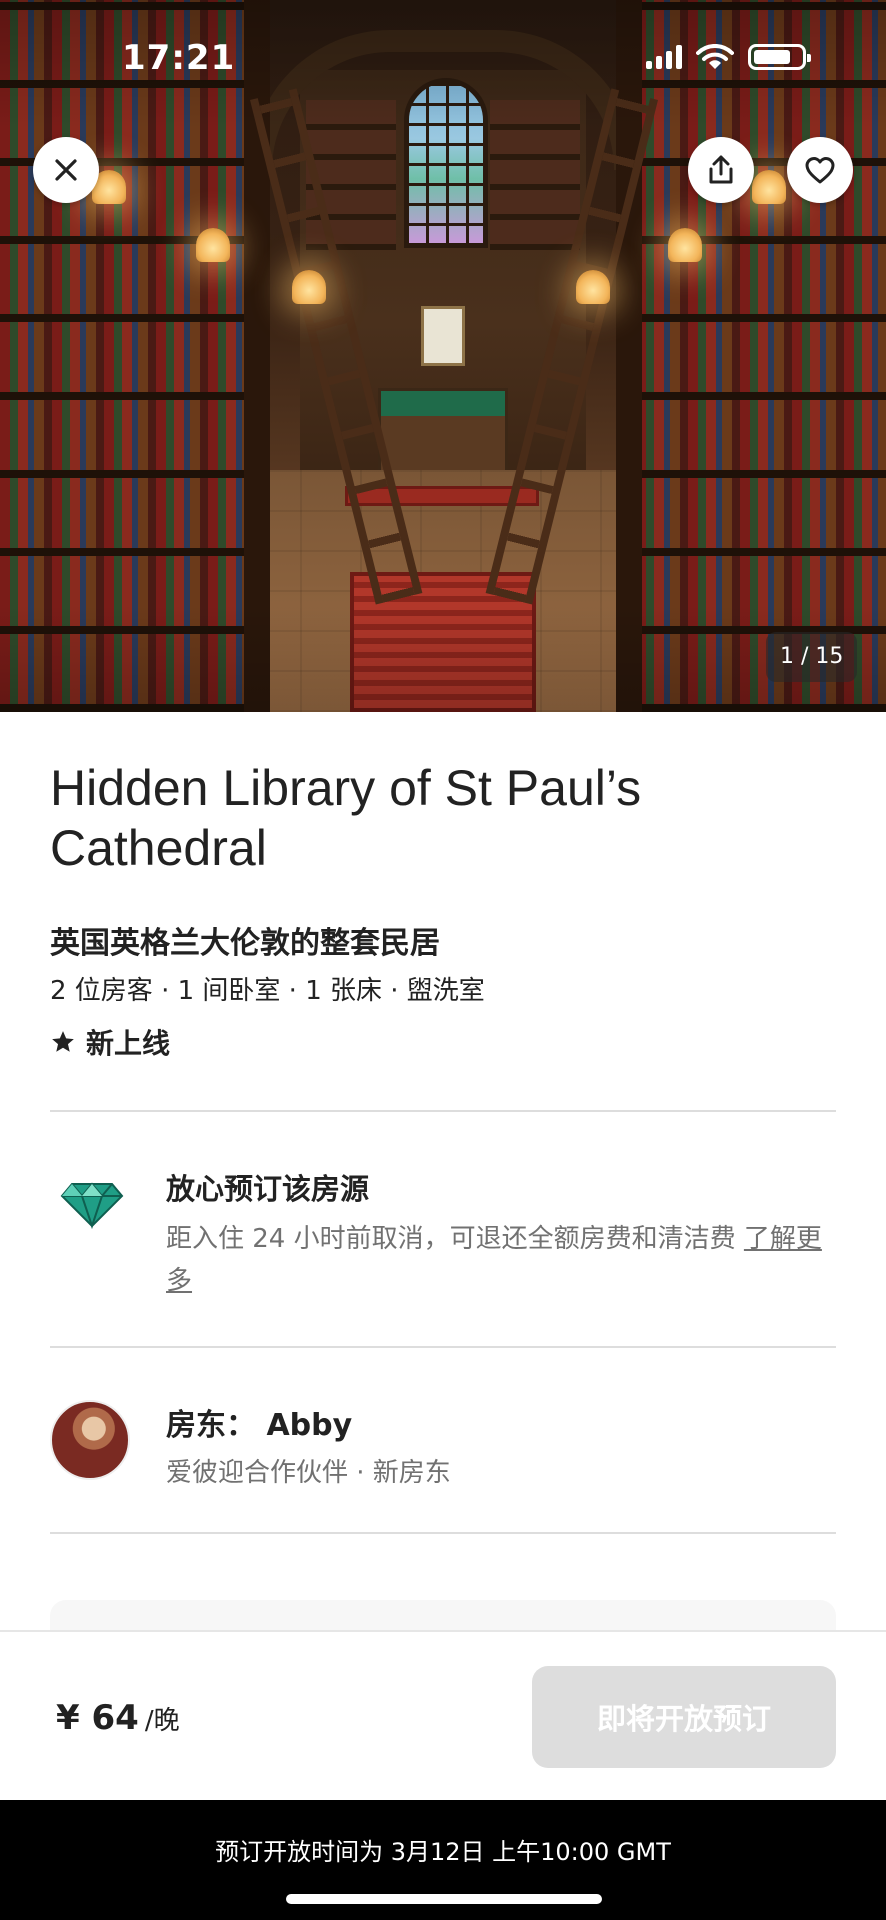 This screenshot has width=886, height=1920. What do you see at coordinates (128, 1043) in the screenshot?
I see `rating-label: 新上线` at bounding box center [128, 1043].